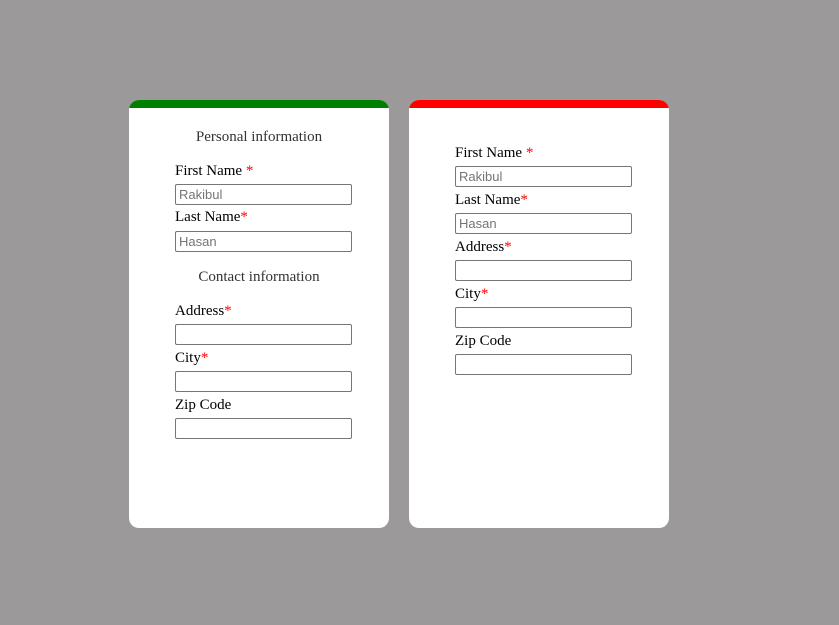  What do you see at coordinates (259, 137) in the screenshot?
I see `personal-information-heading: Personal information` at bounding box center [259, 137].